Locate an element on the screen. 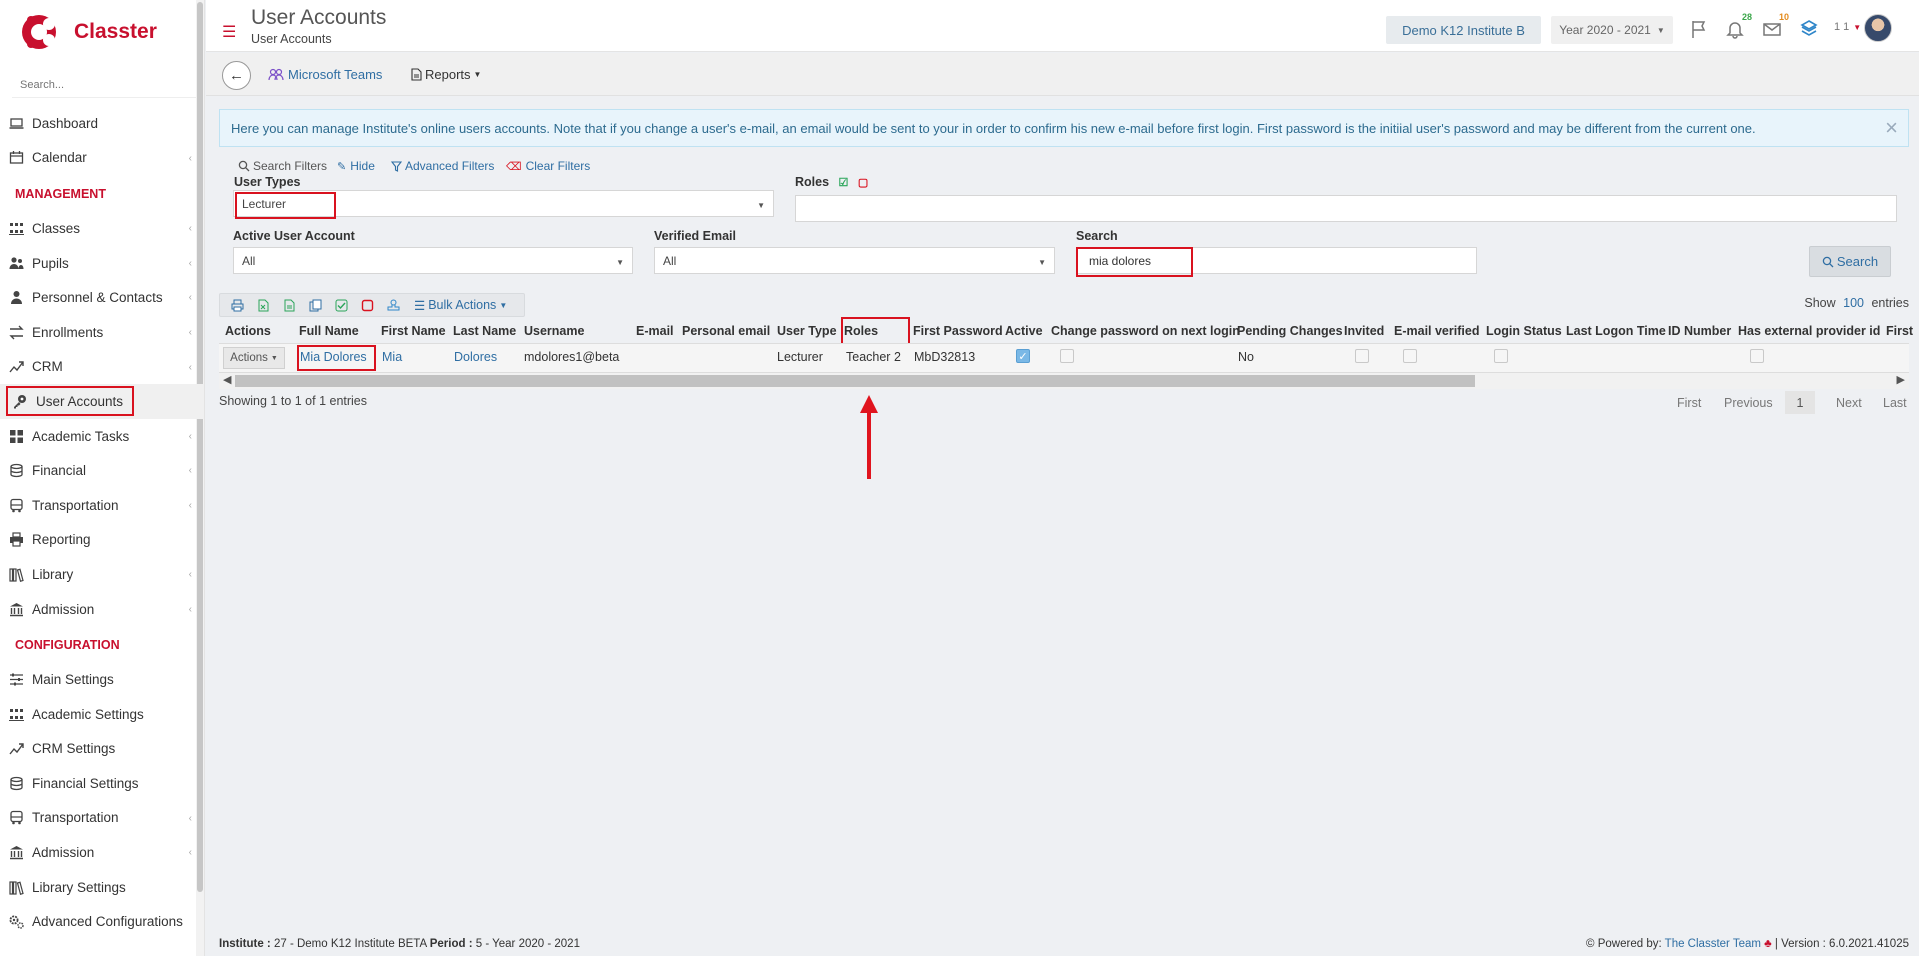 Image resolution: width=1919 pixels, height=956 pixels. horizontal-scrollbar: ◀ ▶ is located at coordinates (1064, 381).